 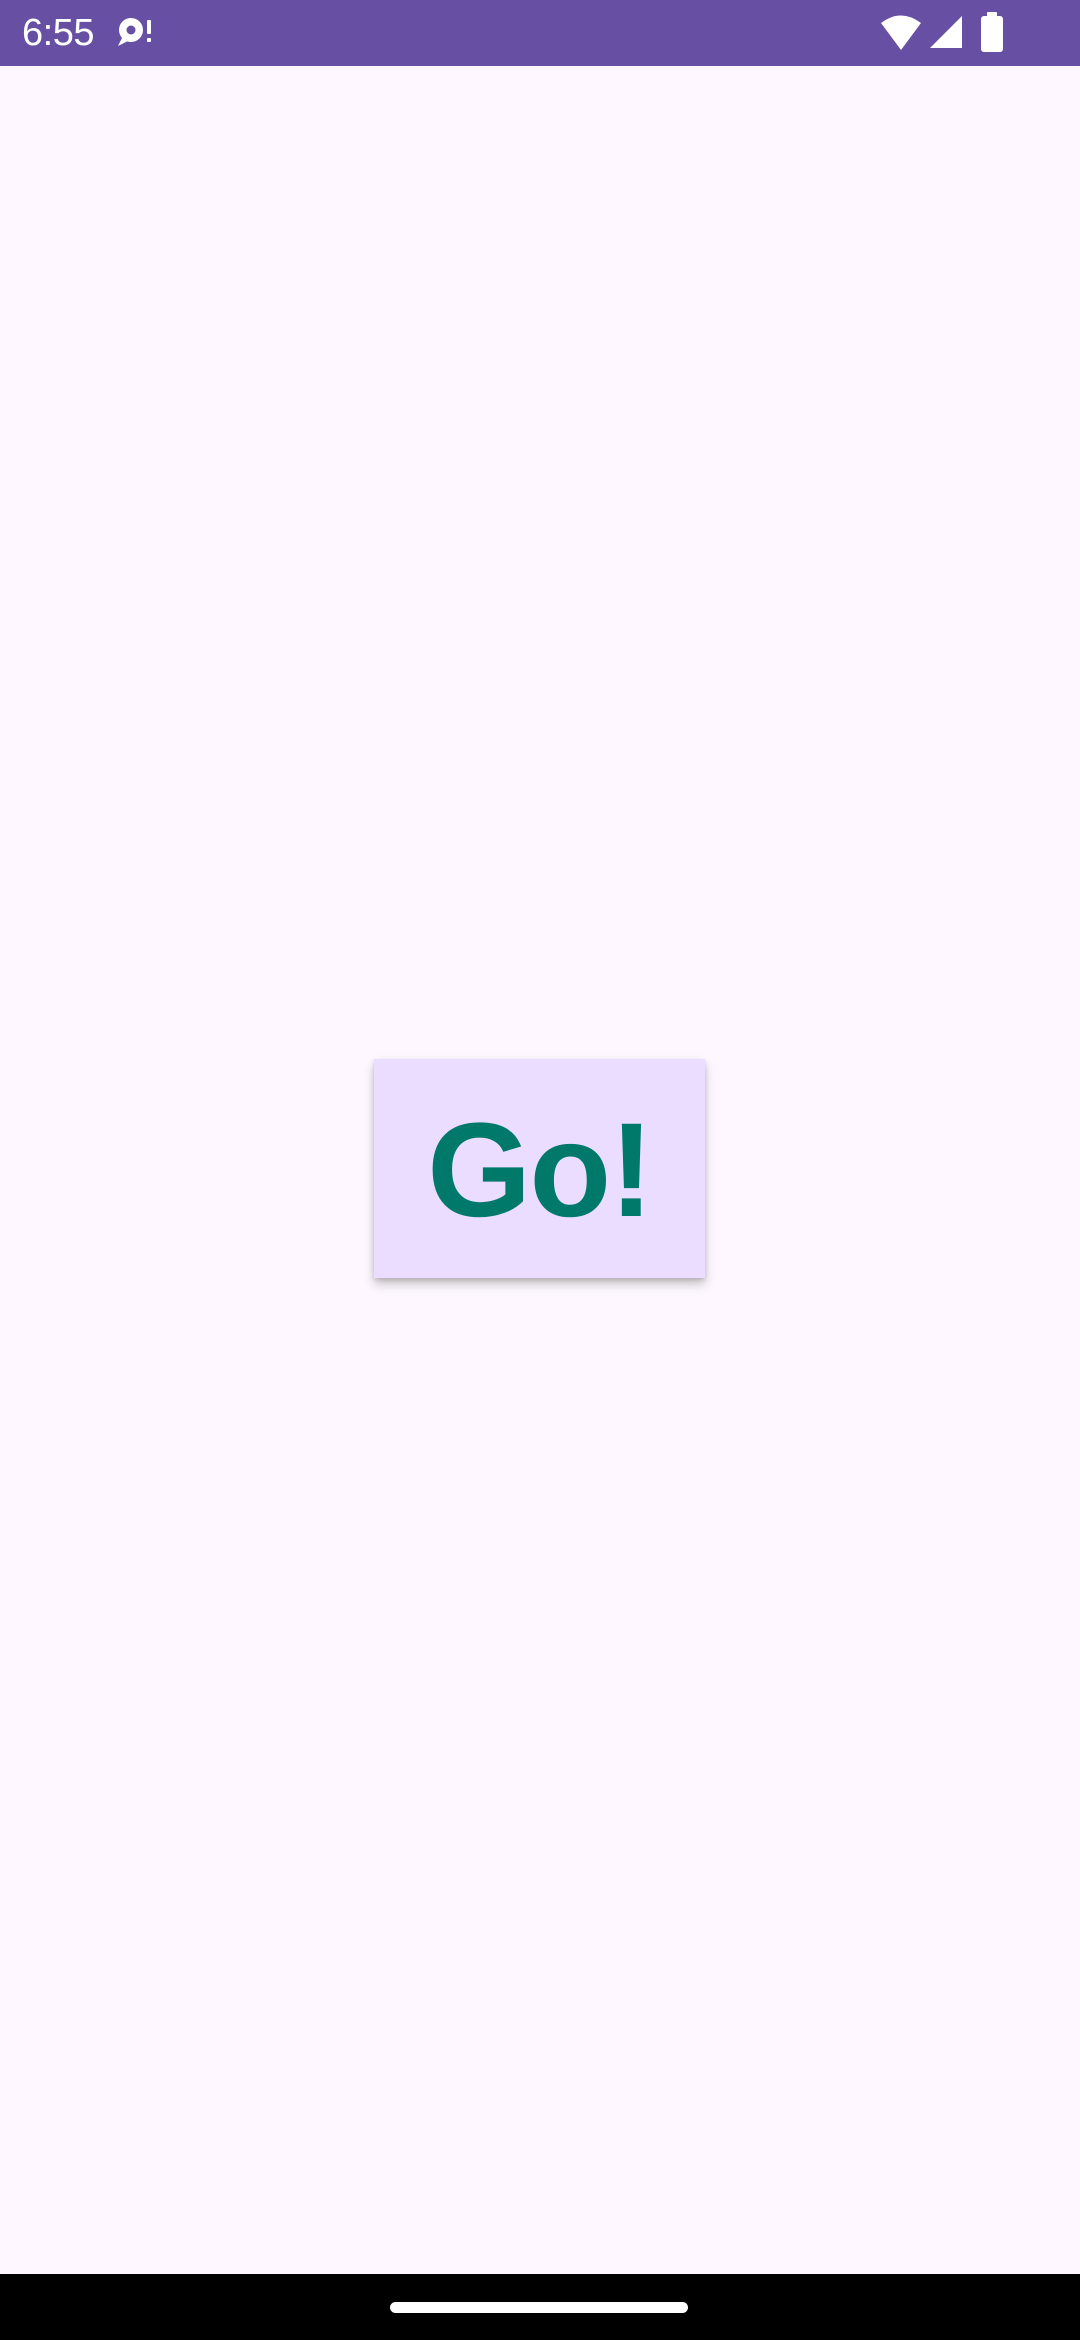 I want to click on notification-icon, so click(x=134, y=34).